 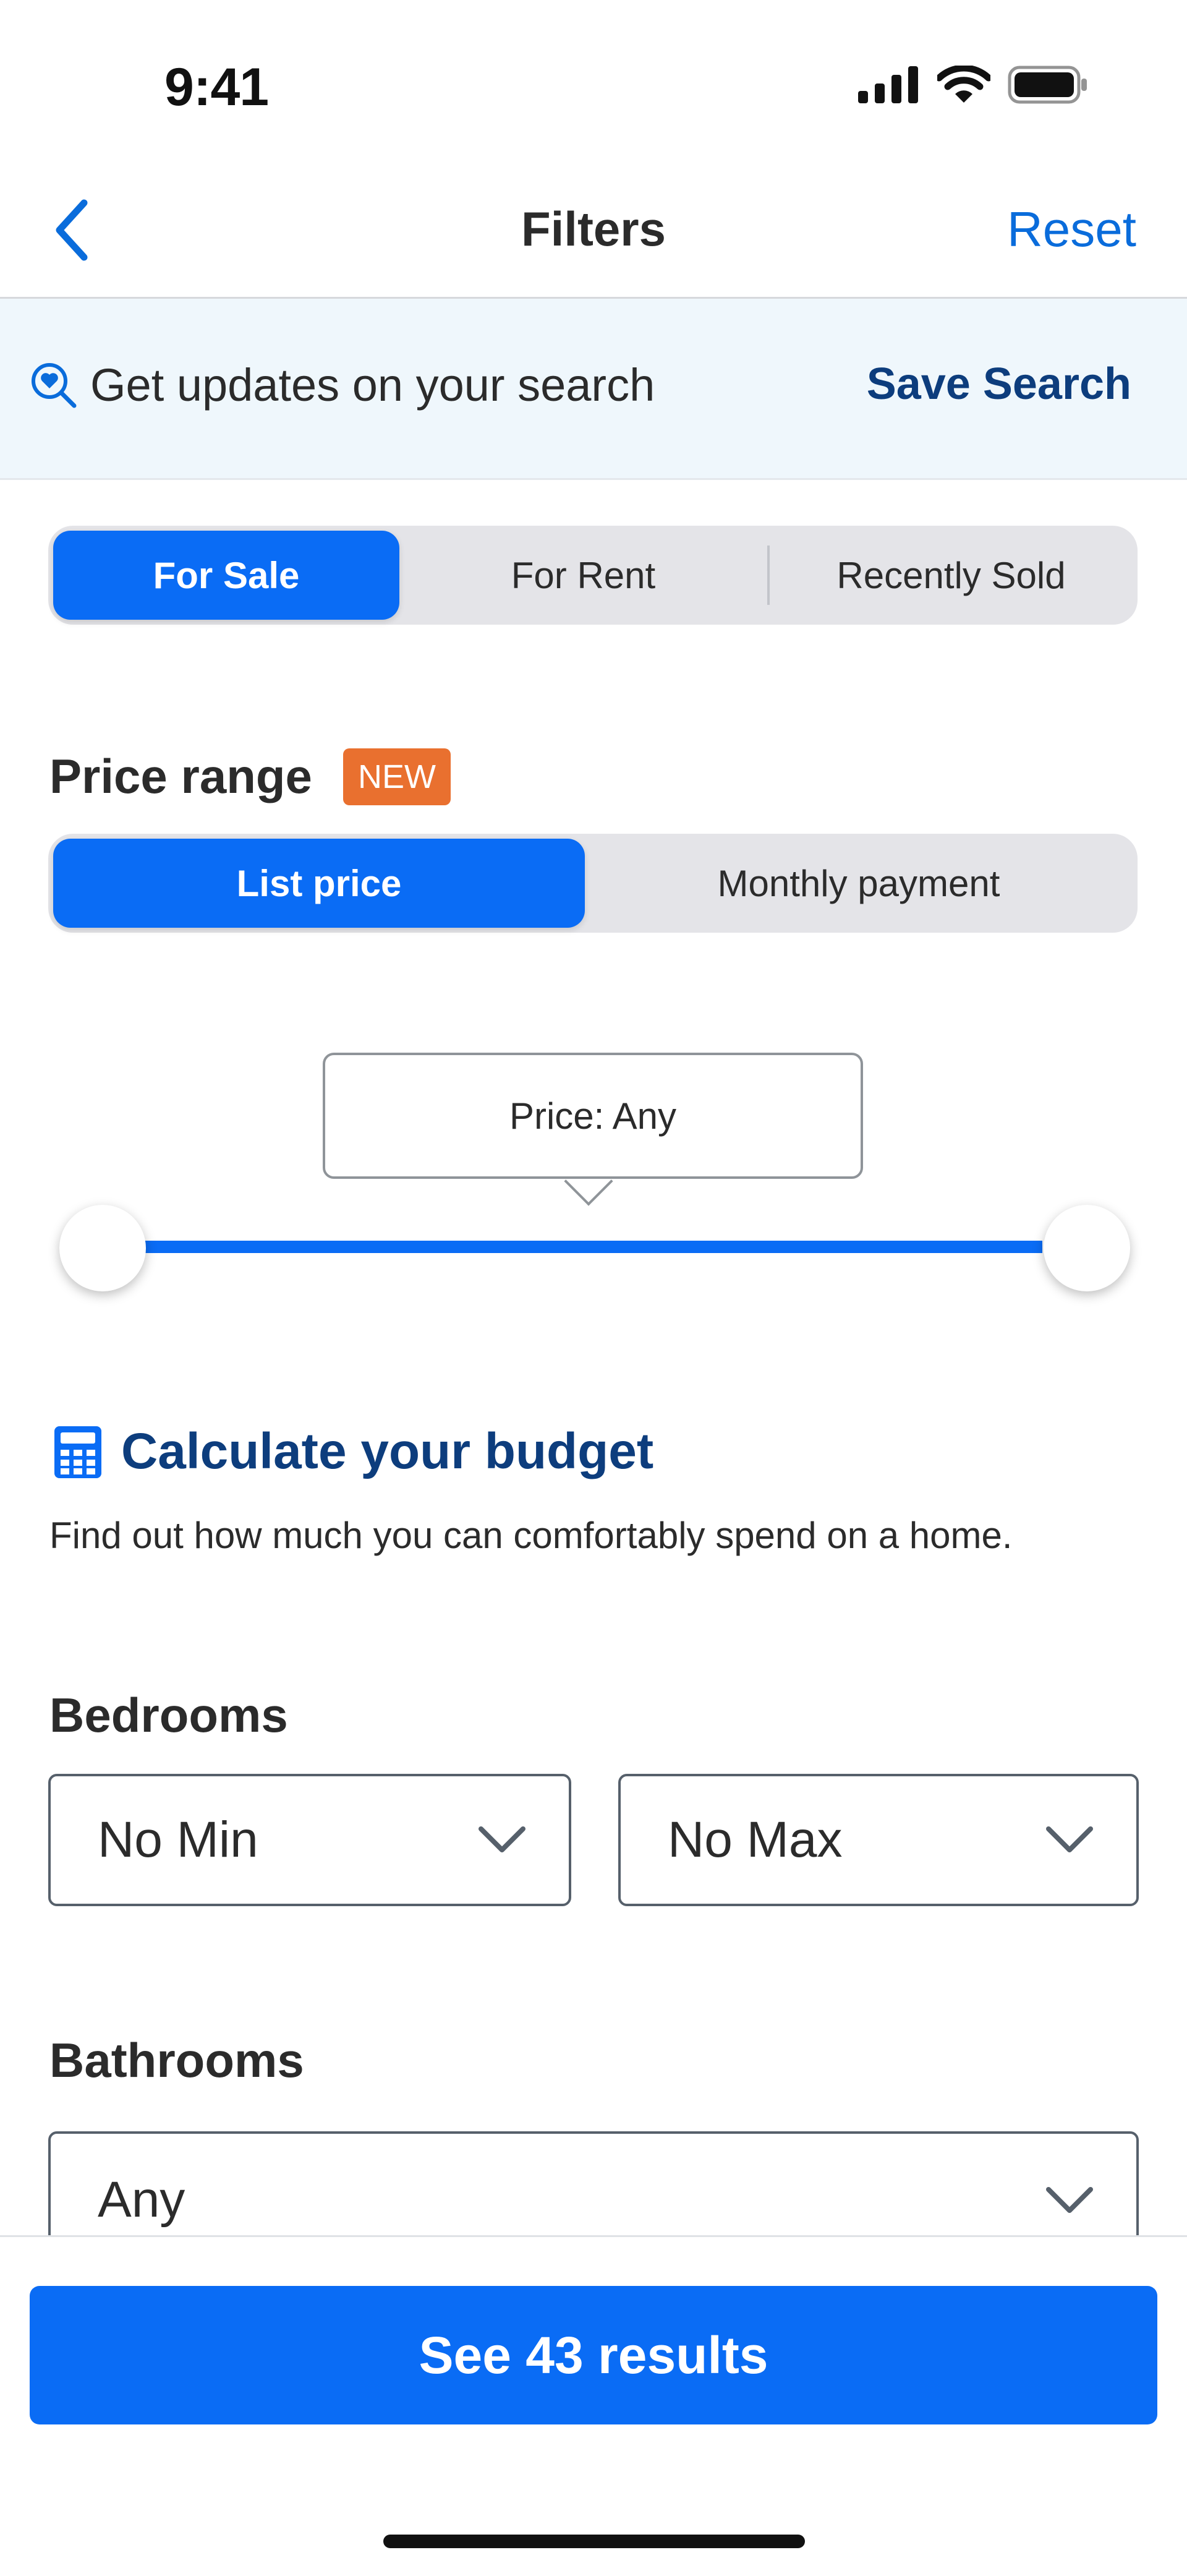 What do you see at coordinates (583, 575) in the screenshot?
I see `tab-for-rent: For Rent` at bounding box center [583, 575].